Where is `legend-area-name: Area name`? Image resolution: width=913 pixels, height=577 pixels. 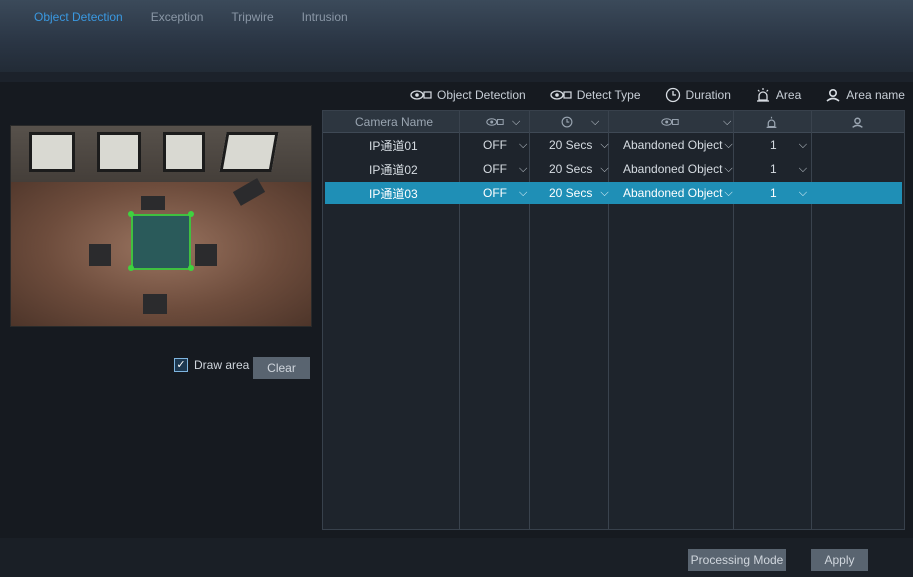 legend-area-name: Area name is located at coordinates (865, 95).